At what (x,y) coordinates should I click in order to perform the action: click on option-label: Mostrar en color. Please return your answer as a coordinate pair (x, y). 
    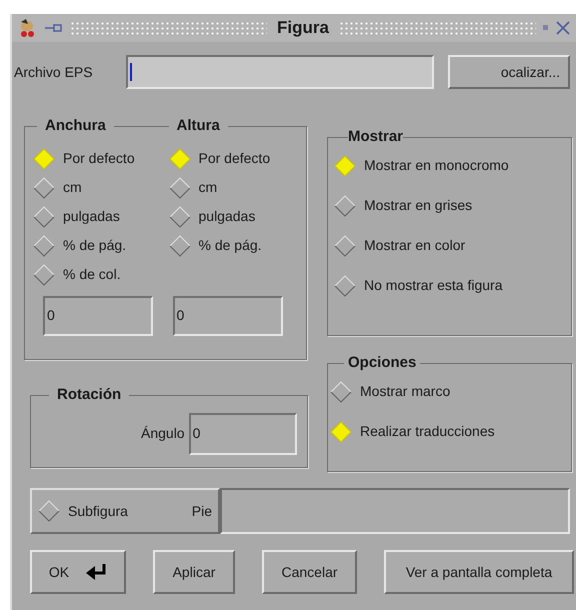
    Looking at the image, I should click on (415, 245).